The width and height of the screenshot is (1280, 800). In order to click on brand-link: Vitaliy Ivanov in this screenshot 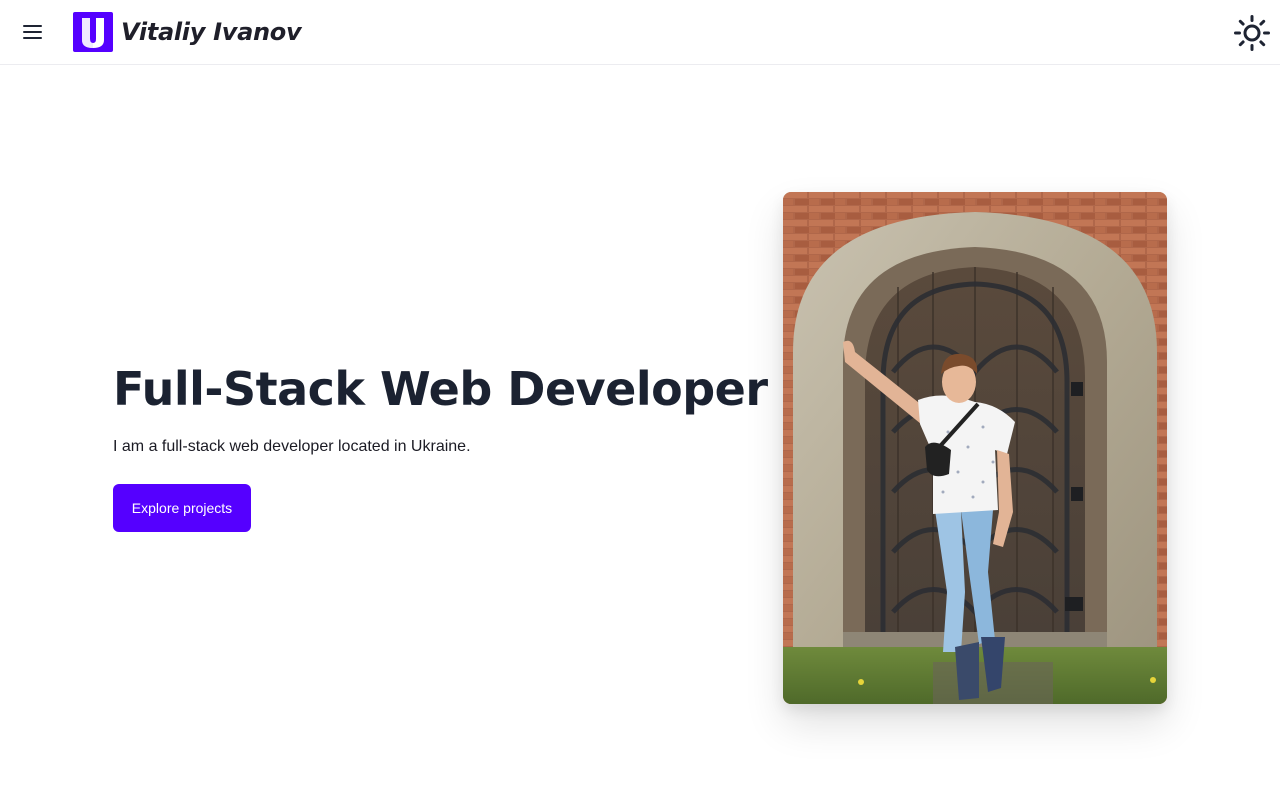, I will do `click(187, 32)`.